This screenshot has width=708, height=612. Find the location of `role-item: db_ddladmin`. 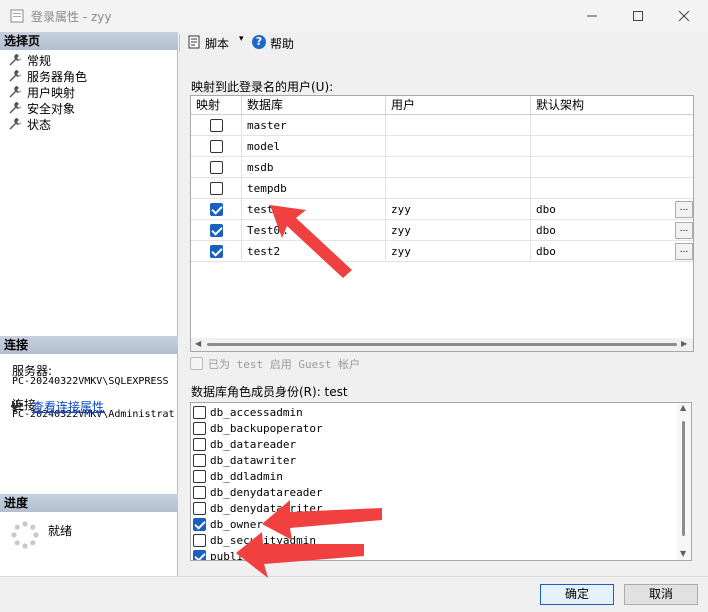

role-item: db_ddladmin is located at coordinates (436, 477).